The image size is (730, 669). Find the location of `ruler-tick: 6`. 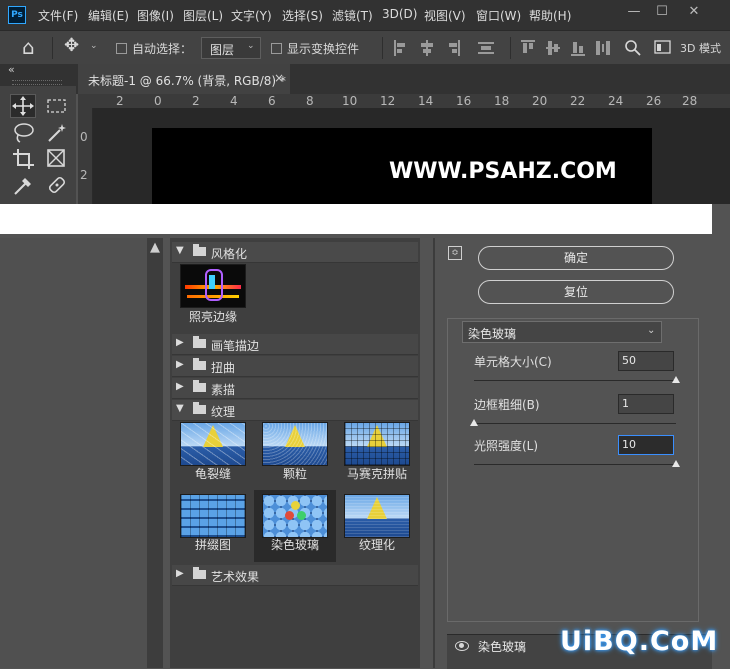

ruler-tick: 6 is located at coordinates (272, 101).